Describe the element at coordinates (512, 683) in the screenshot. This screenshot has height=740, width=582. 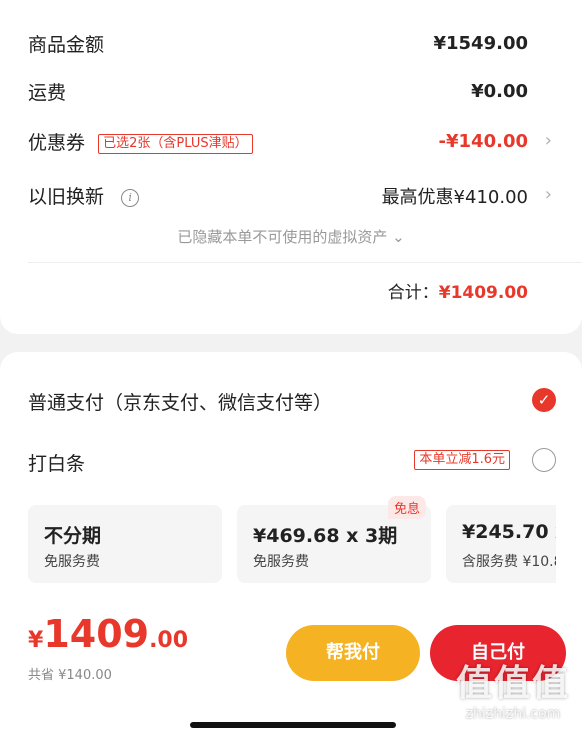
I see `watermark-logo: 值值值` at that location.